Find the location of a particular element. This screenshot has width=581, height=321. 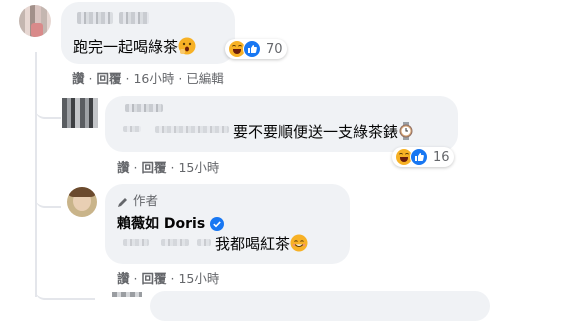

comment-bubble is located at coordinates (320, 306).